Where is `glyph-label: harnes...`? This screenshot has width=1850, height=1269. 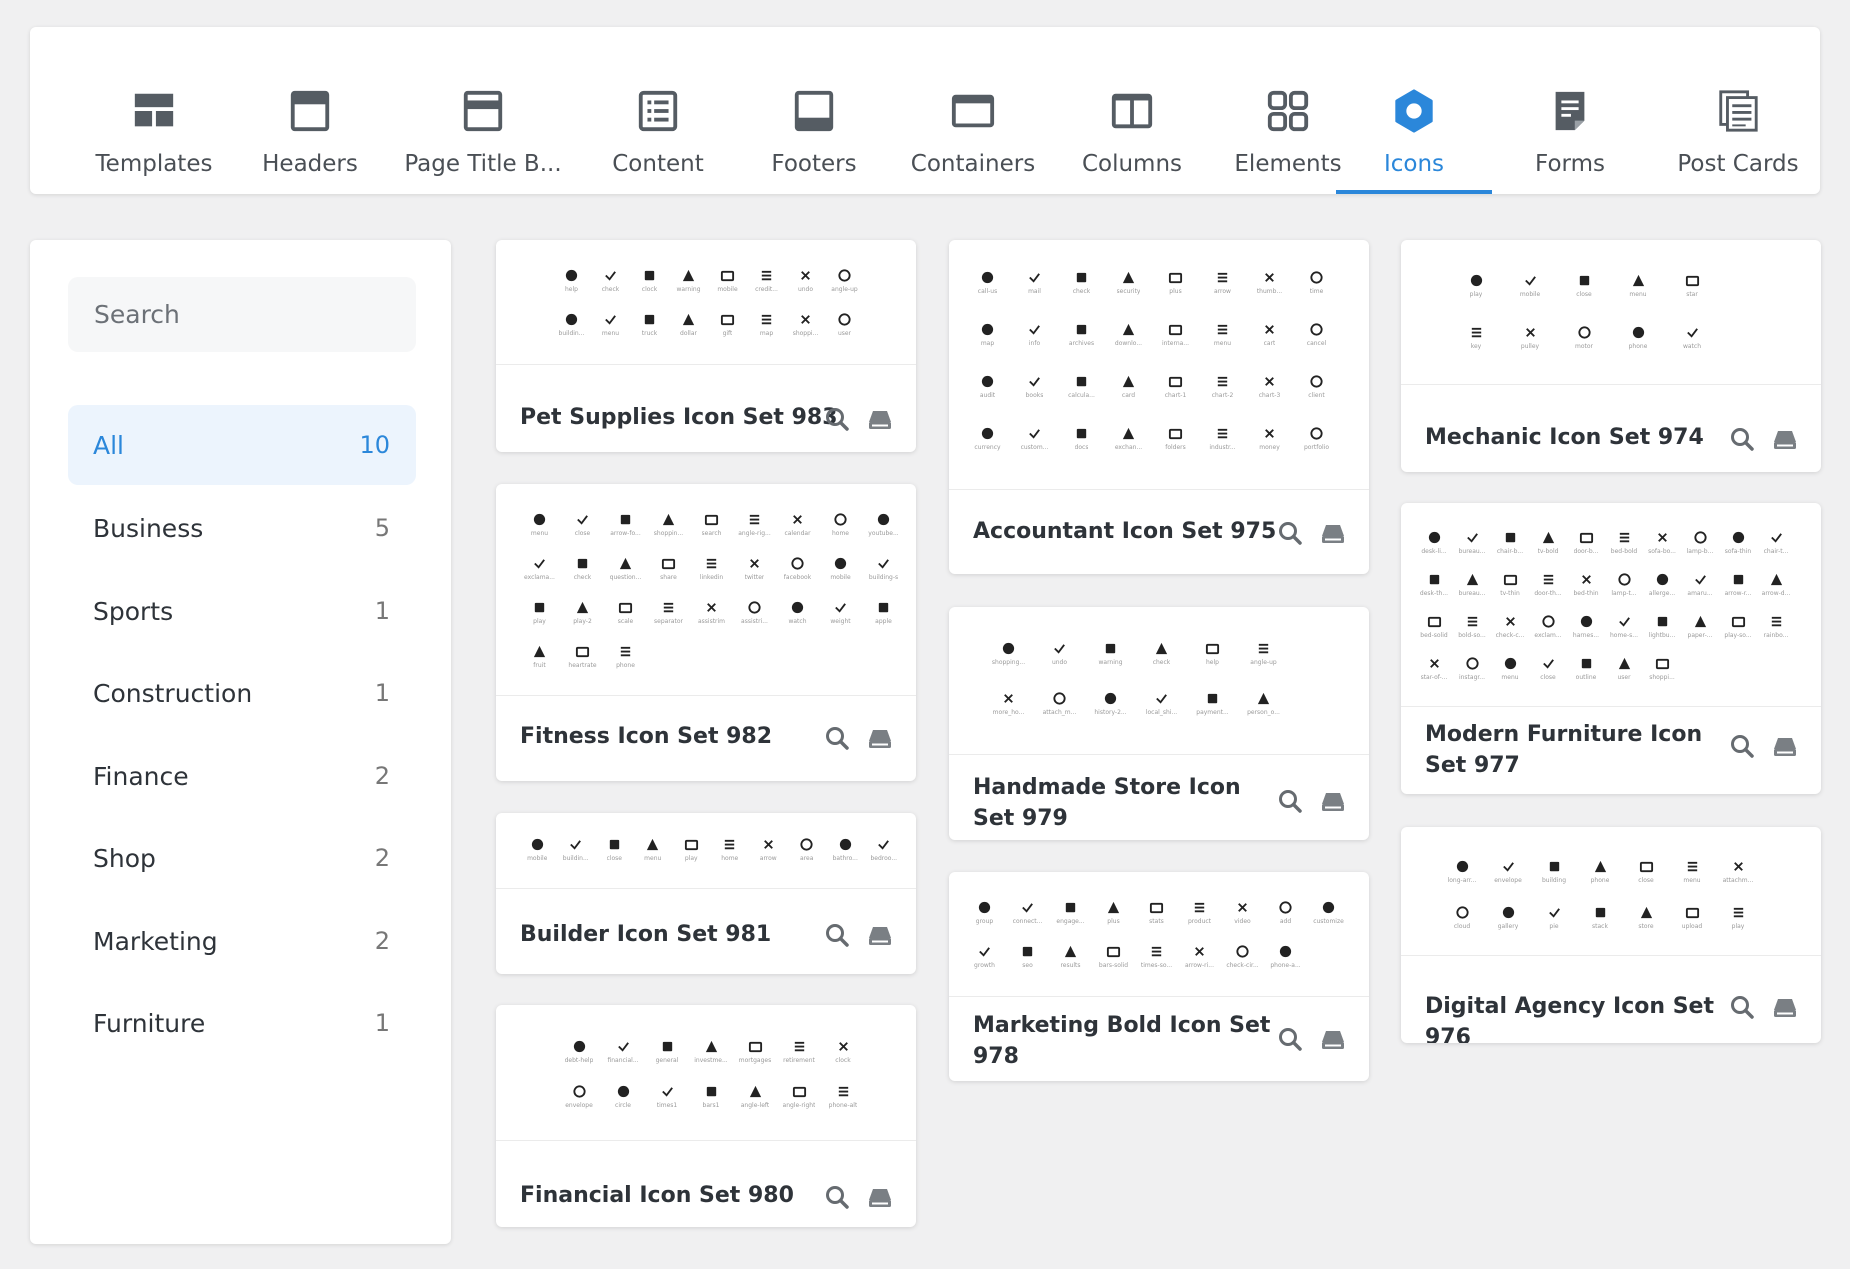 glyph-label: harnes... is located at coordinates (1586, 635).